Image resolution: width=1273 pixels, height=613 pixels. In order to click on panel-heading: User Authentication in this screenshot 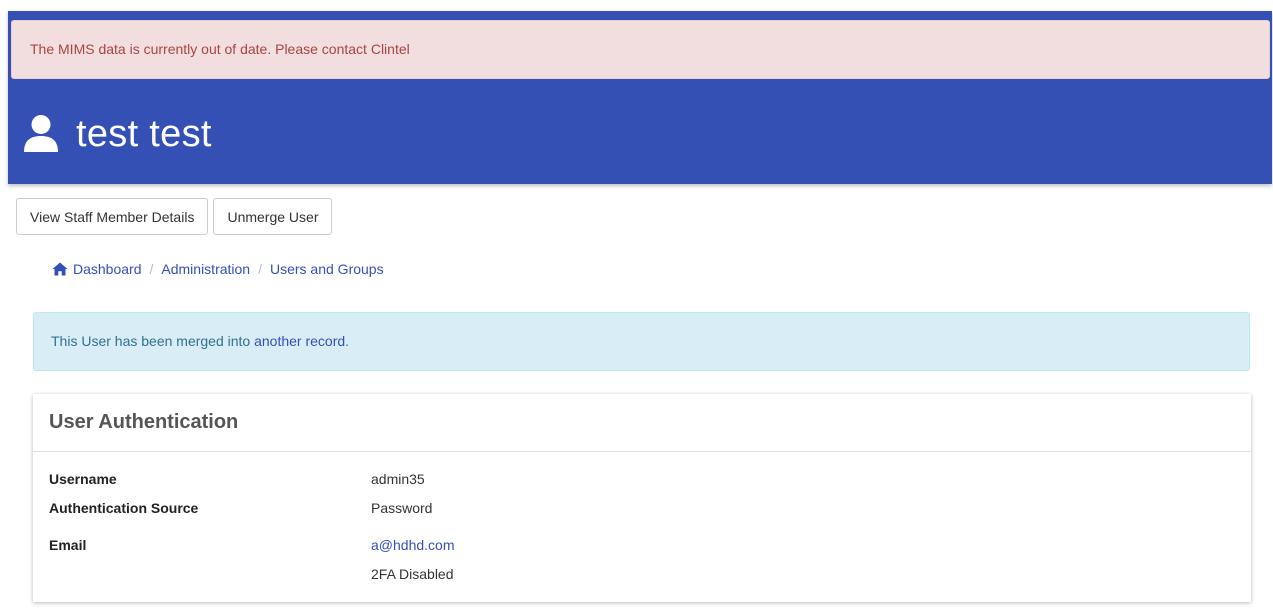, I will do `click(642, 423)`.